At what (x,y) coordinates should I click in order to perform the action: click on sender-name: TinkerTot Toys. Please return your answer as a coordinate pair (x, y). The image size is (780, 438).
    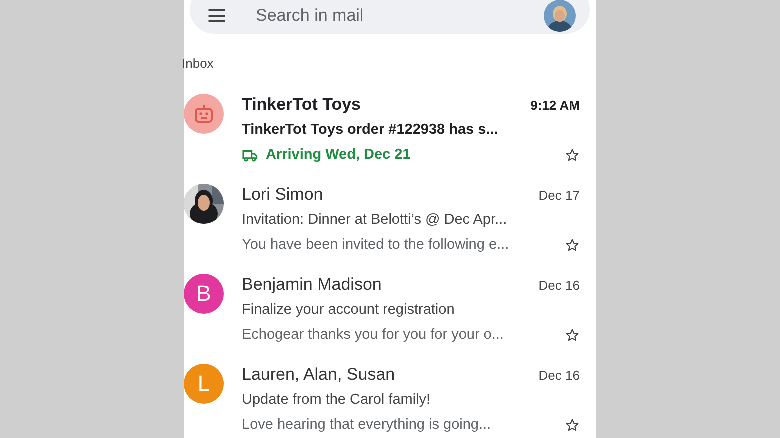
    Looking at the image, I should click on (302, 105).